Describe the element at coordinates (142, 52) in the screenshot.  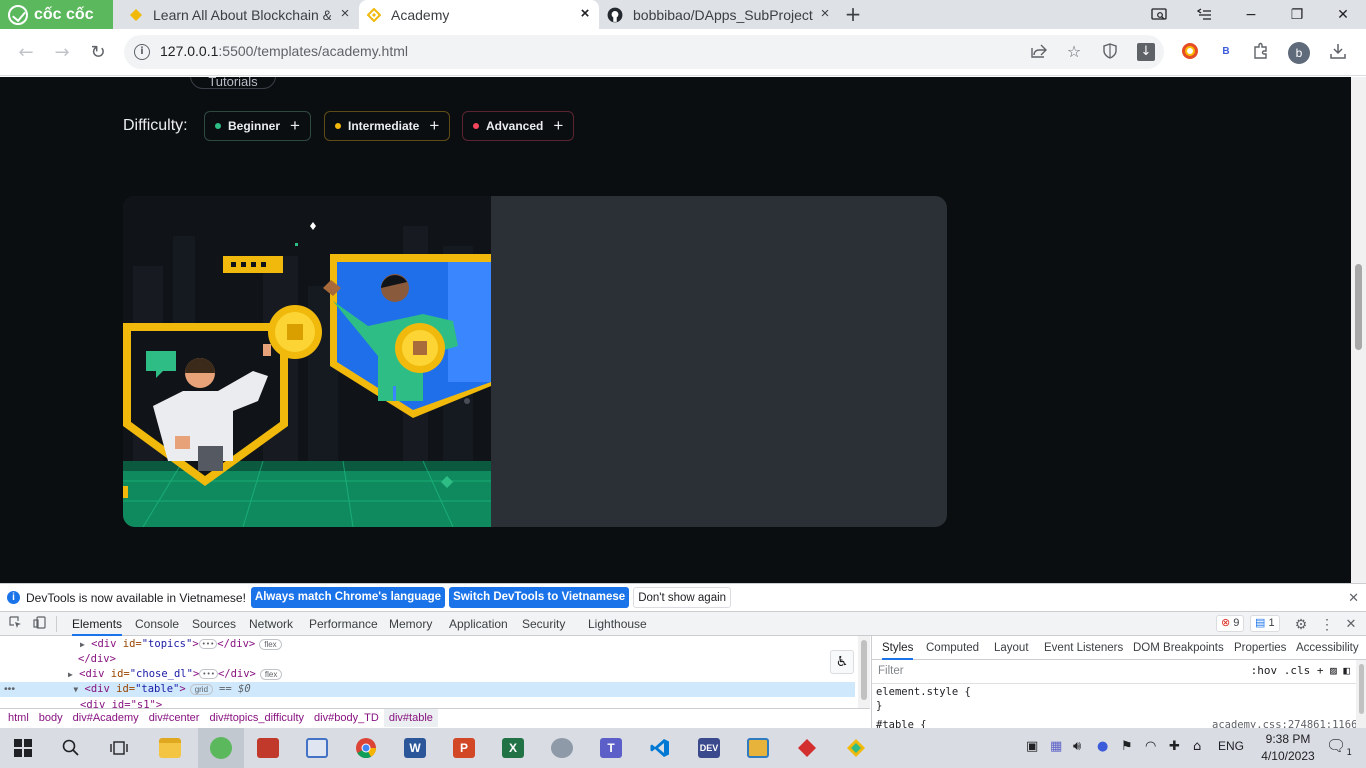
I see `site-info-icon: i` at that location.